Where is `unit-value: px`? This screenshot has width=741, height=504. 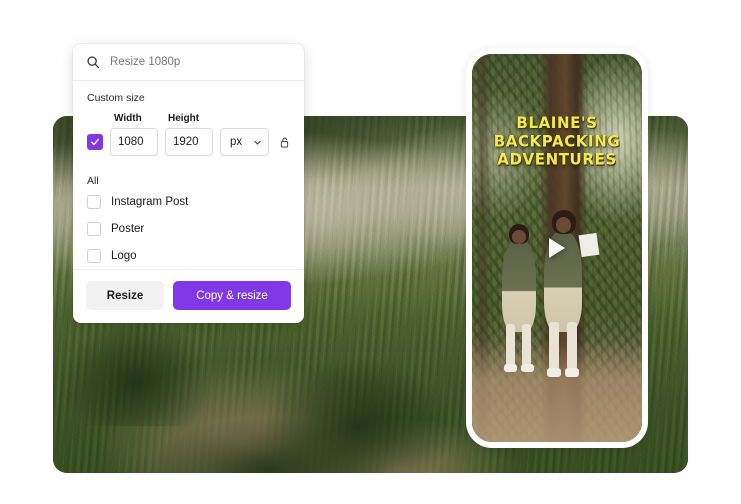 unit-value: px is located at coordinates (236, 142).